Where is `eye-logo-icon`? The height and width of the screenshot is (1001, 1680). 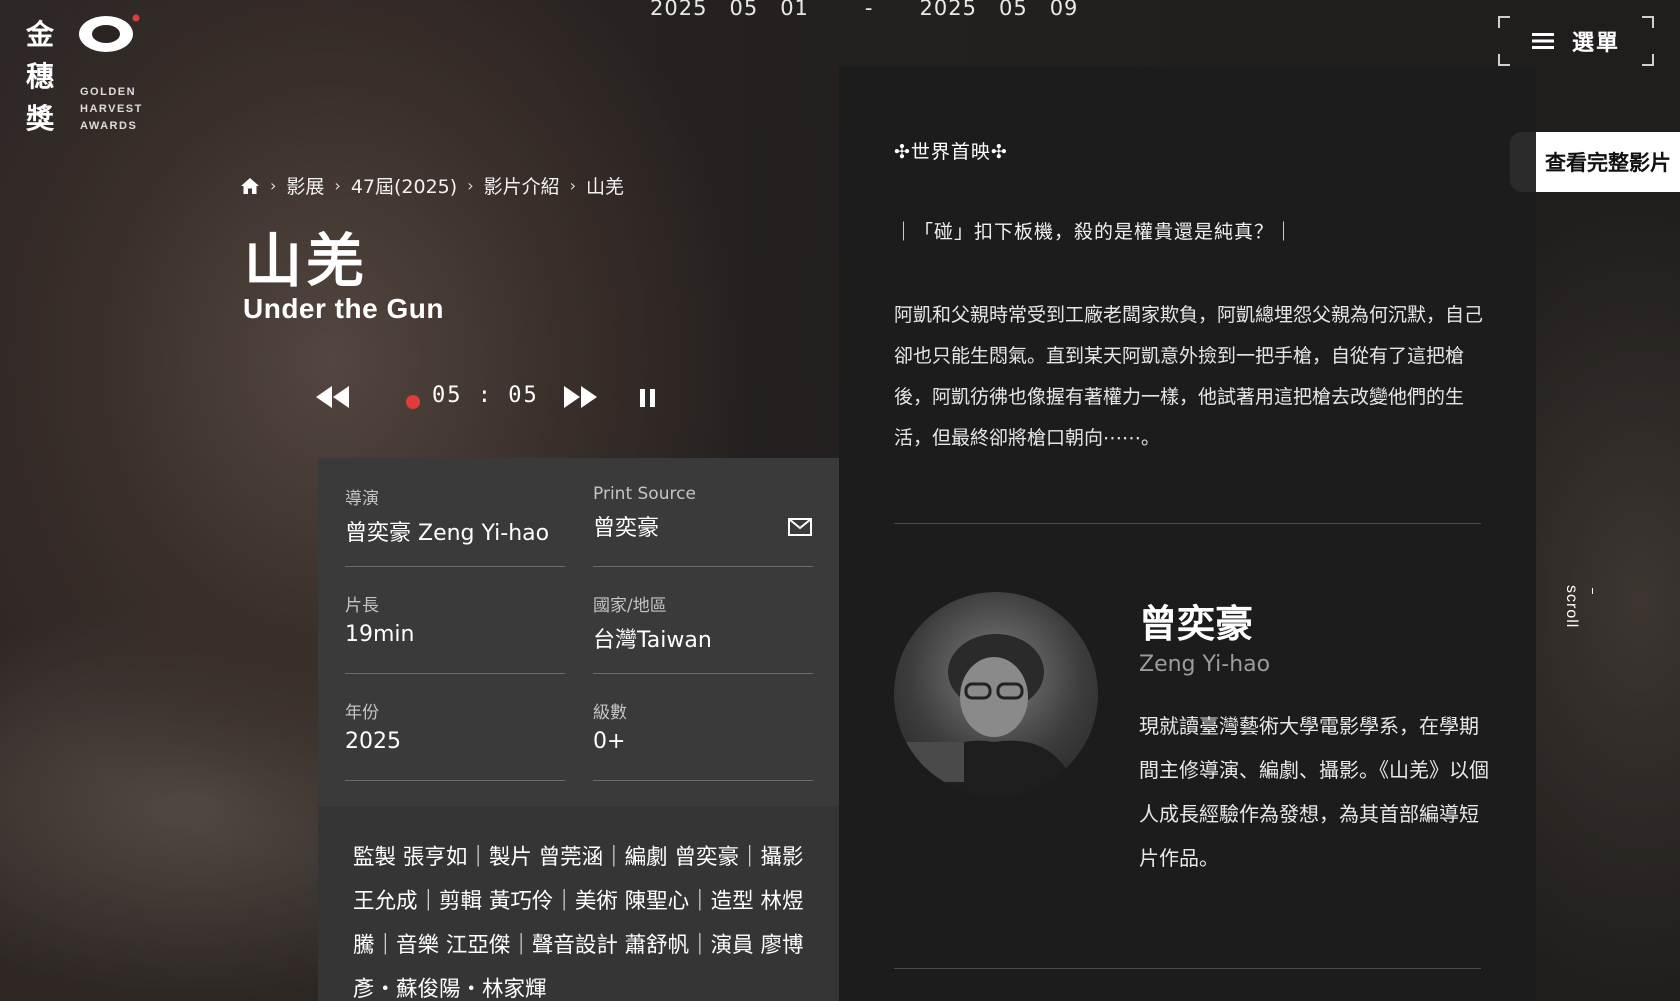 eye-logo-icon is located at coordinates (109, 33).